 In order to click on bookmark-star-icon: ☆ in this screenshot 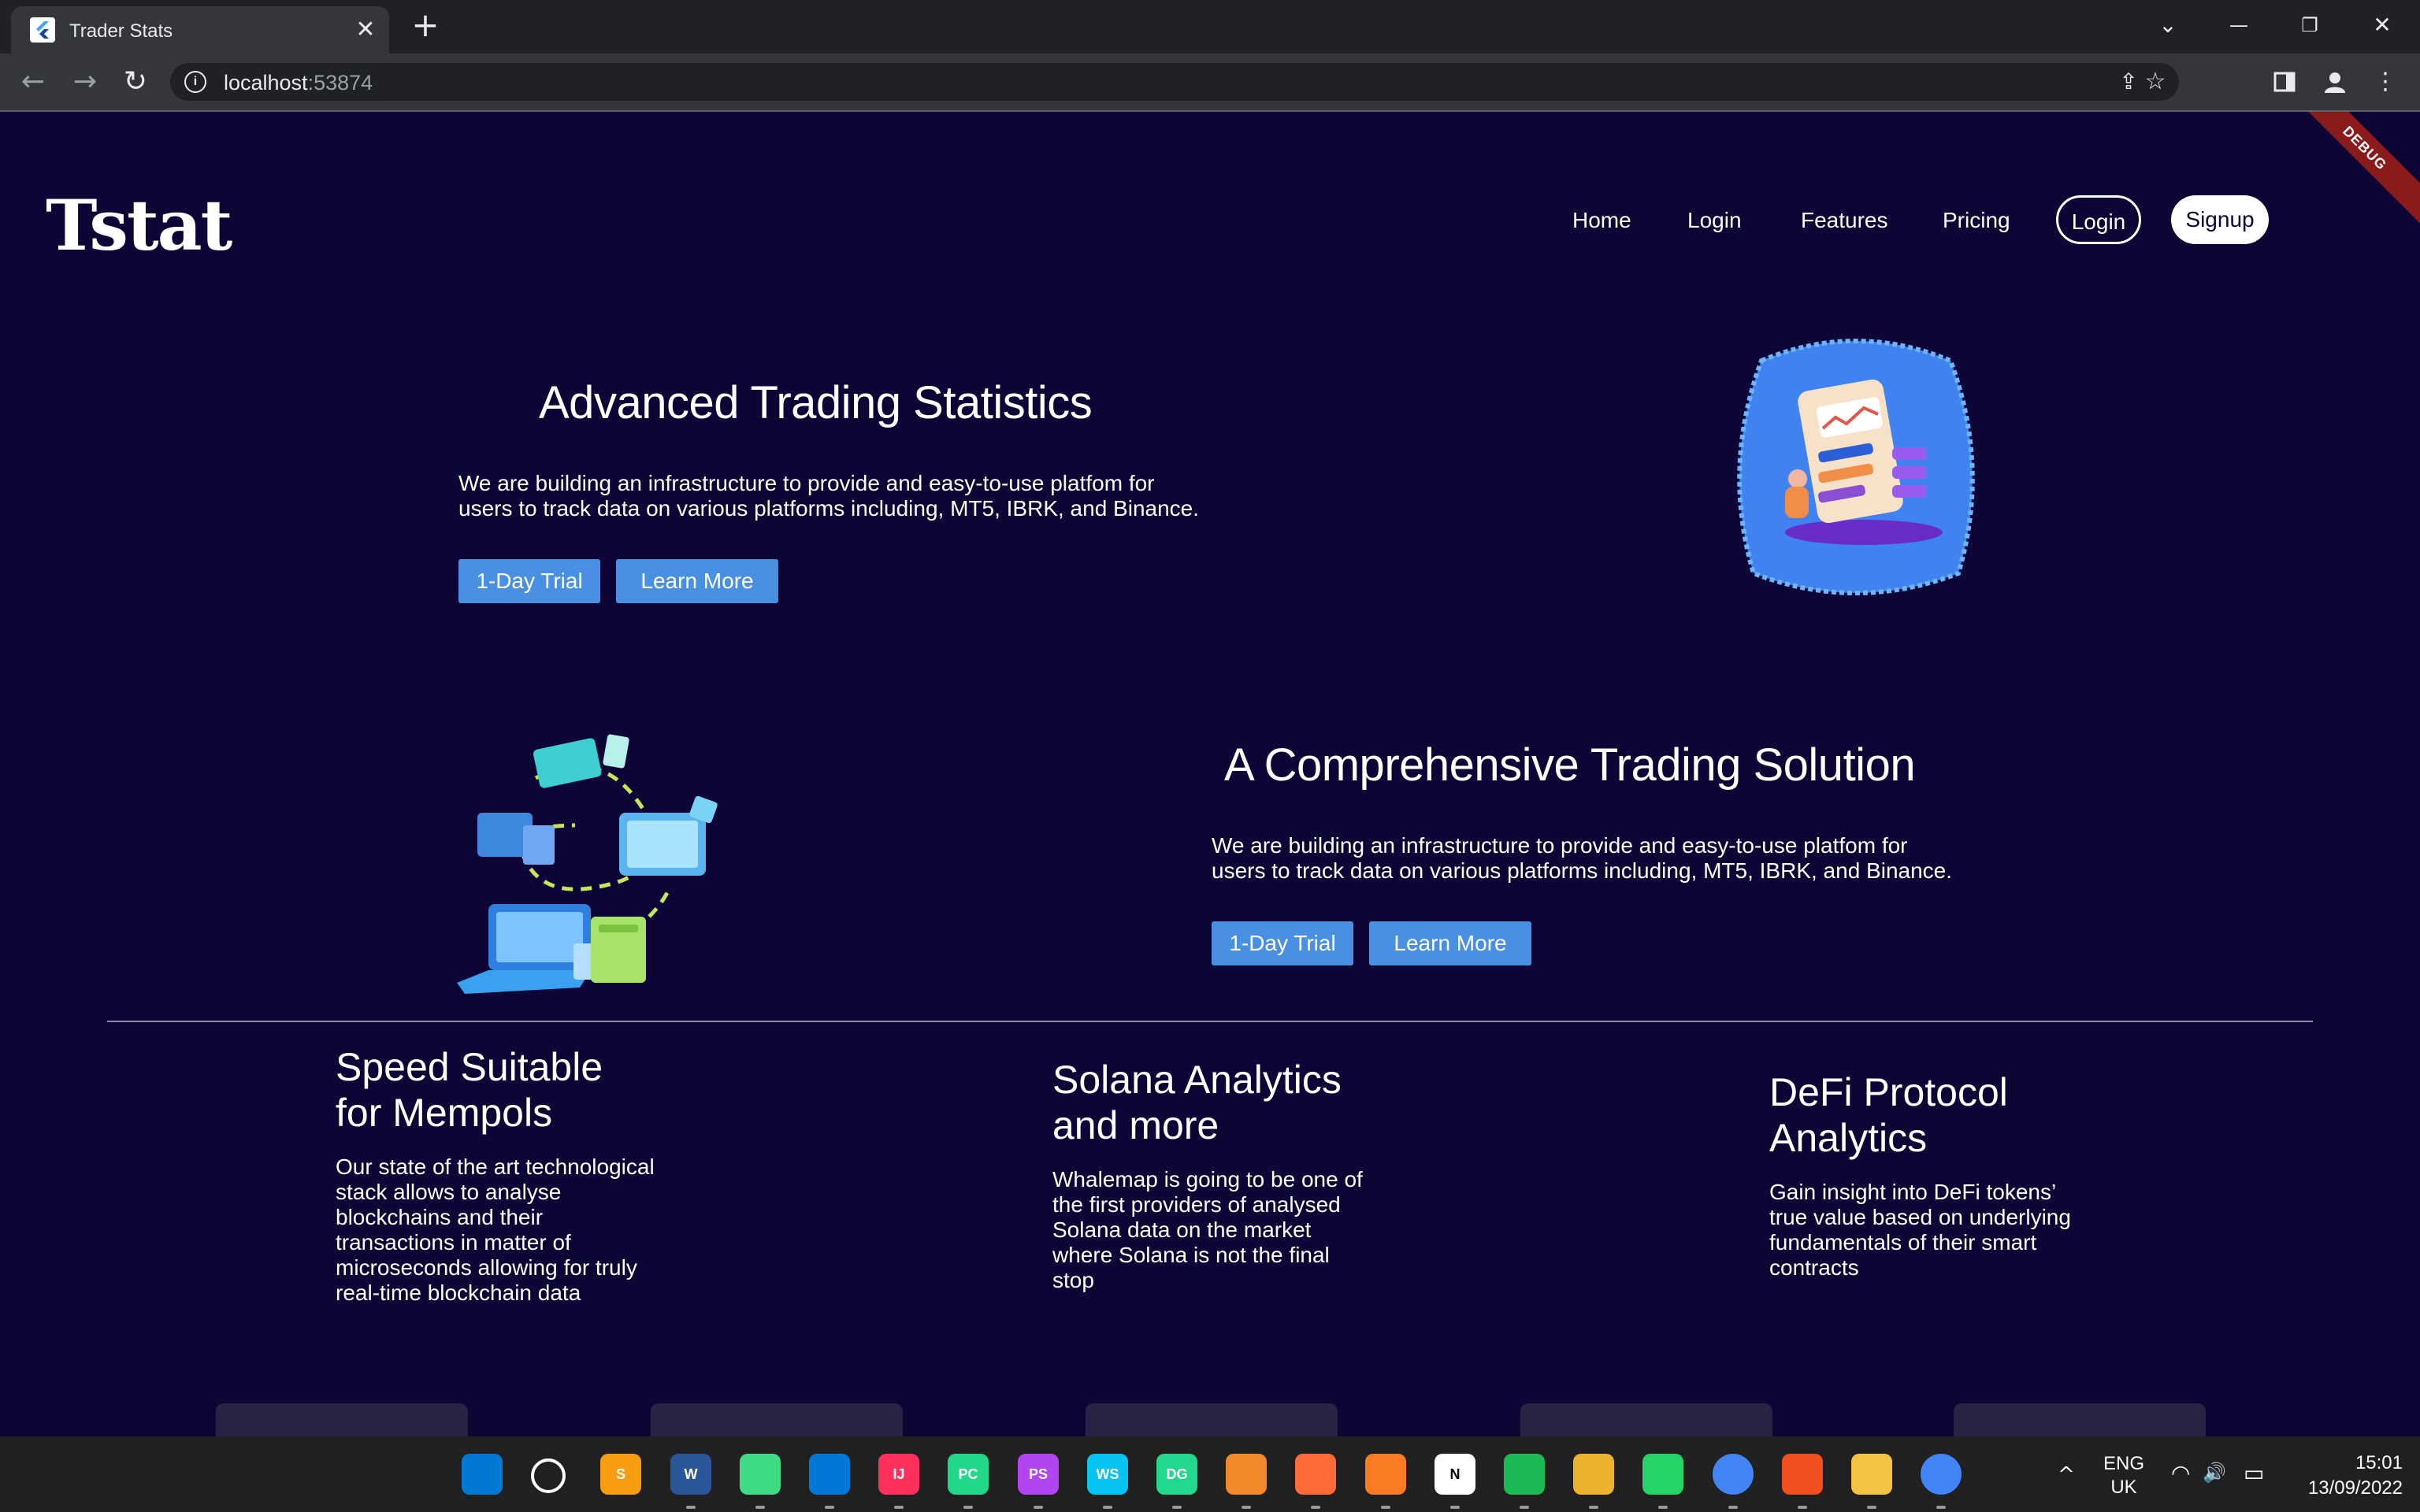, I will do `click(2155, 82)`.